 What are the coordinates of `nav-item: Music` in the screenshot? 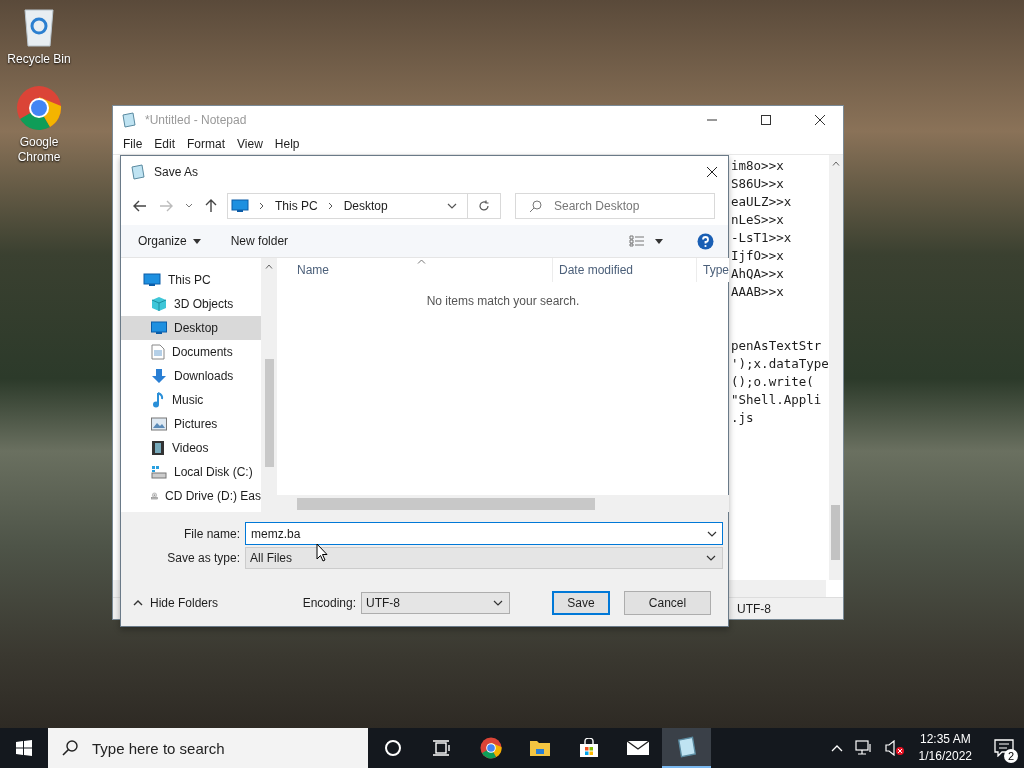 It's located at (191, 400).